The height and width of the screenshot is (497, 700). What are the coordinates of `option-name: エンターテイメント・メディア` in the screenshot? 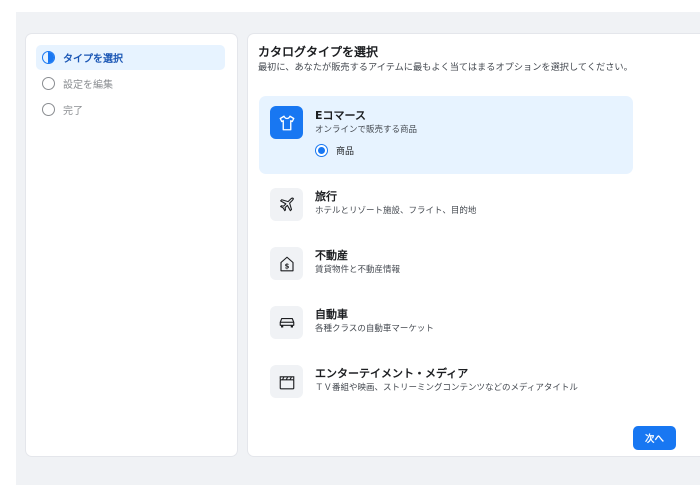 It's located at (392, 373).